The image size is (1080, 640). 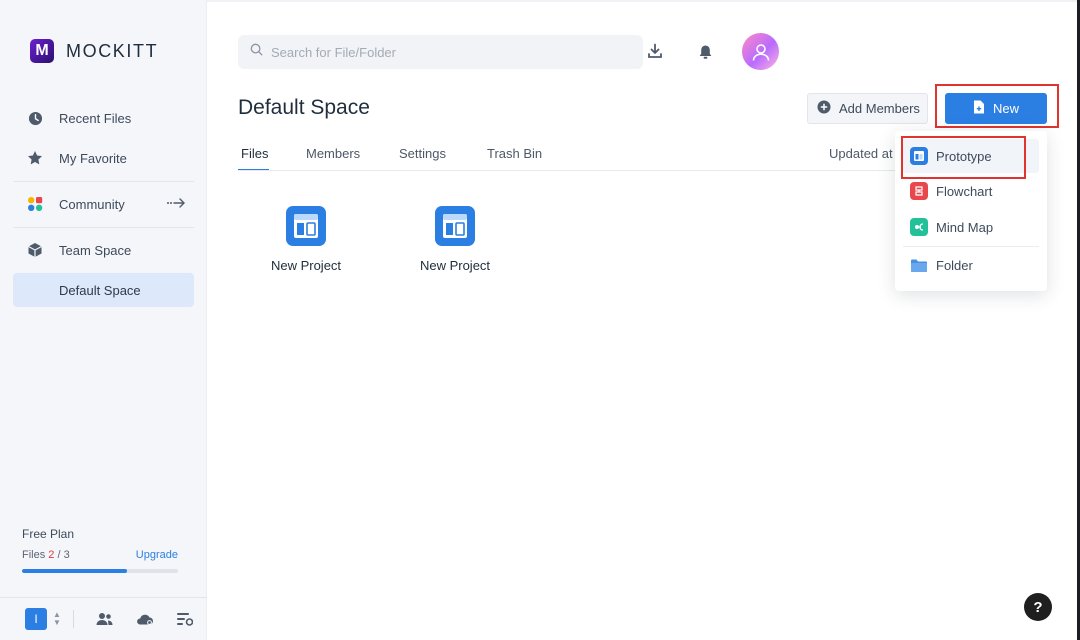 What do you see at coordinates (112, 50) in the screenshot?
I see `app-name: MOCKITT` at bounding box center [112, 50].